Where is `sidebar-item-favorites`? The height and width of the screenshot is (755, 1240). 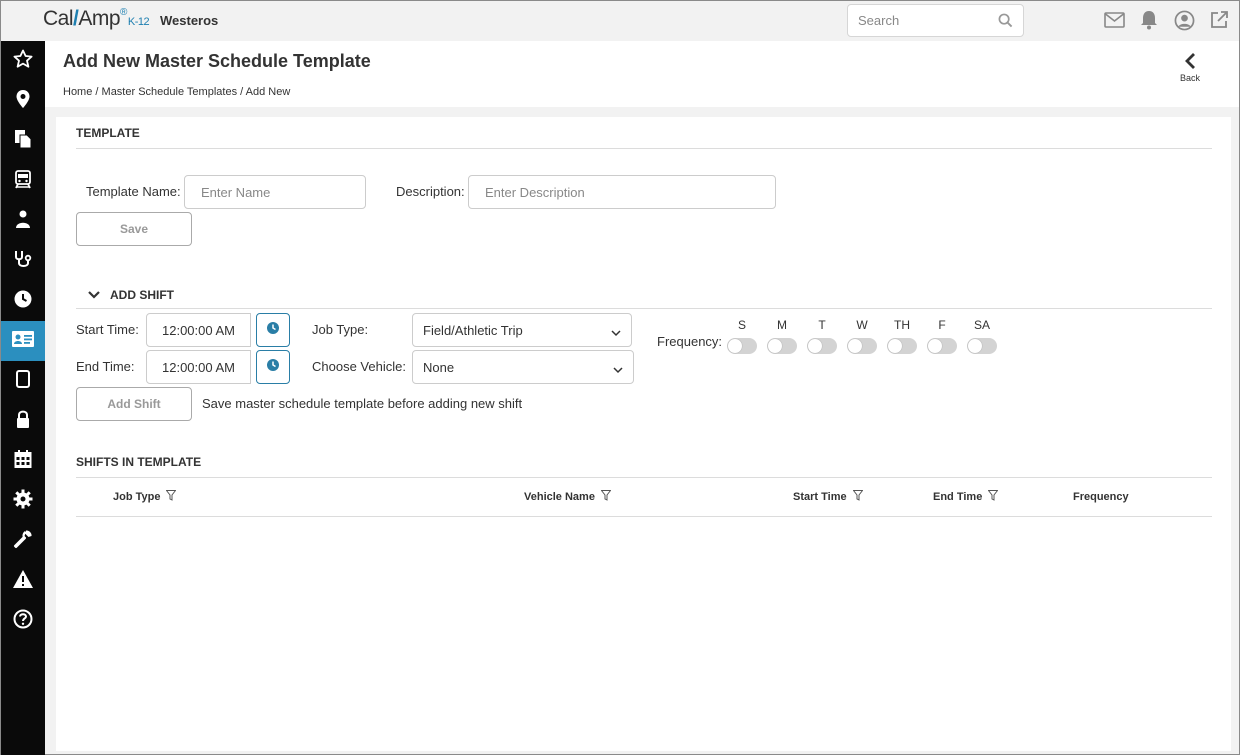
sidebar-item-favorites is located at coordinates (23, 61).